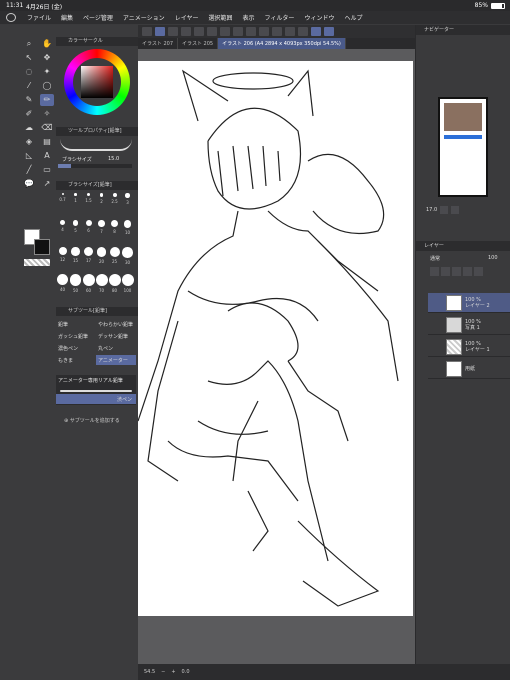 The image size is (510, 680). I want to click on subtool-shibupen: 渋ペン, so click(96, 399).